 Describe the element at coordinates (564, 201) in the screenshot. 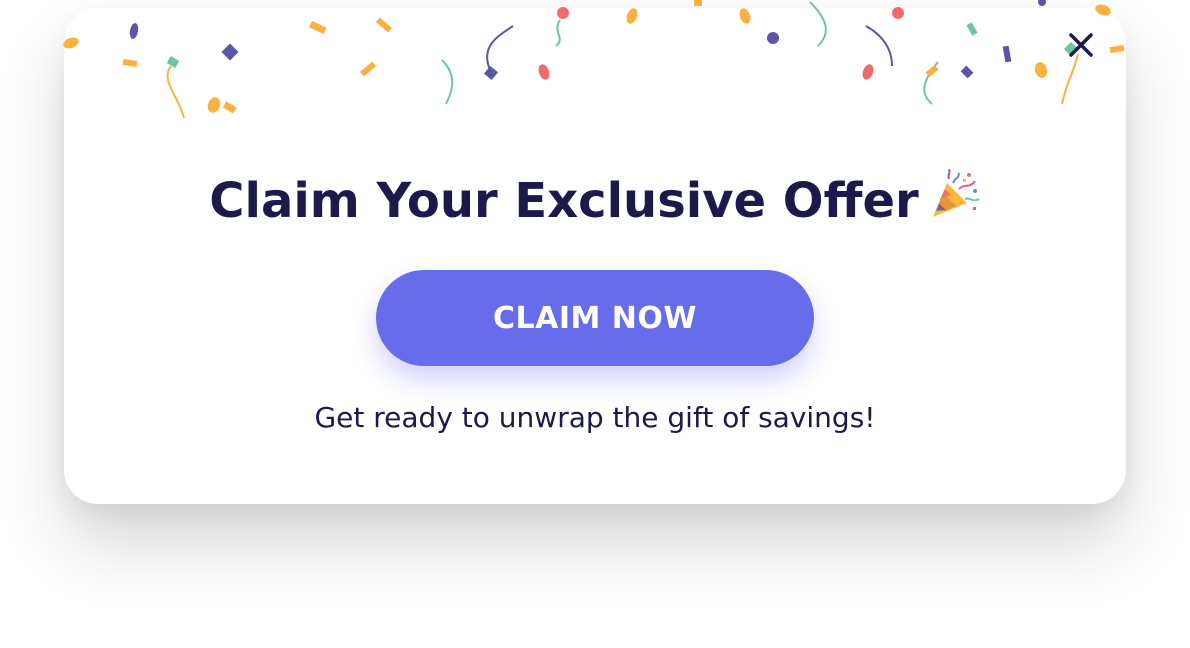

I see `modal-title: Claim Your Exclusive Offer` at that location.